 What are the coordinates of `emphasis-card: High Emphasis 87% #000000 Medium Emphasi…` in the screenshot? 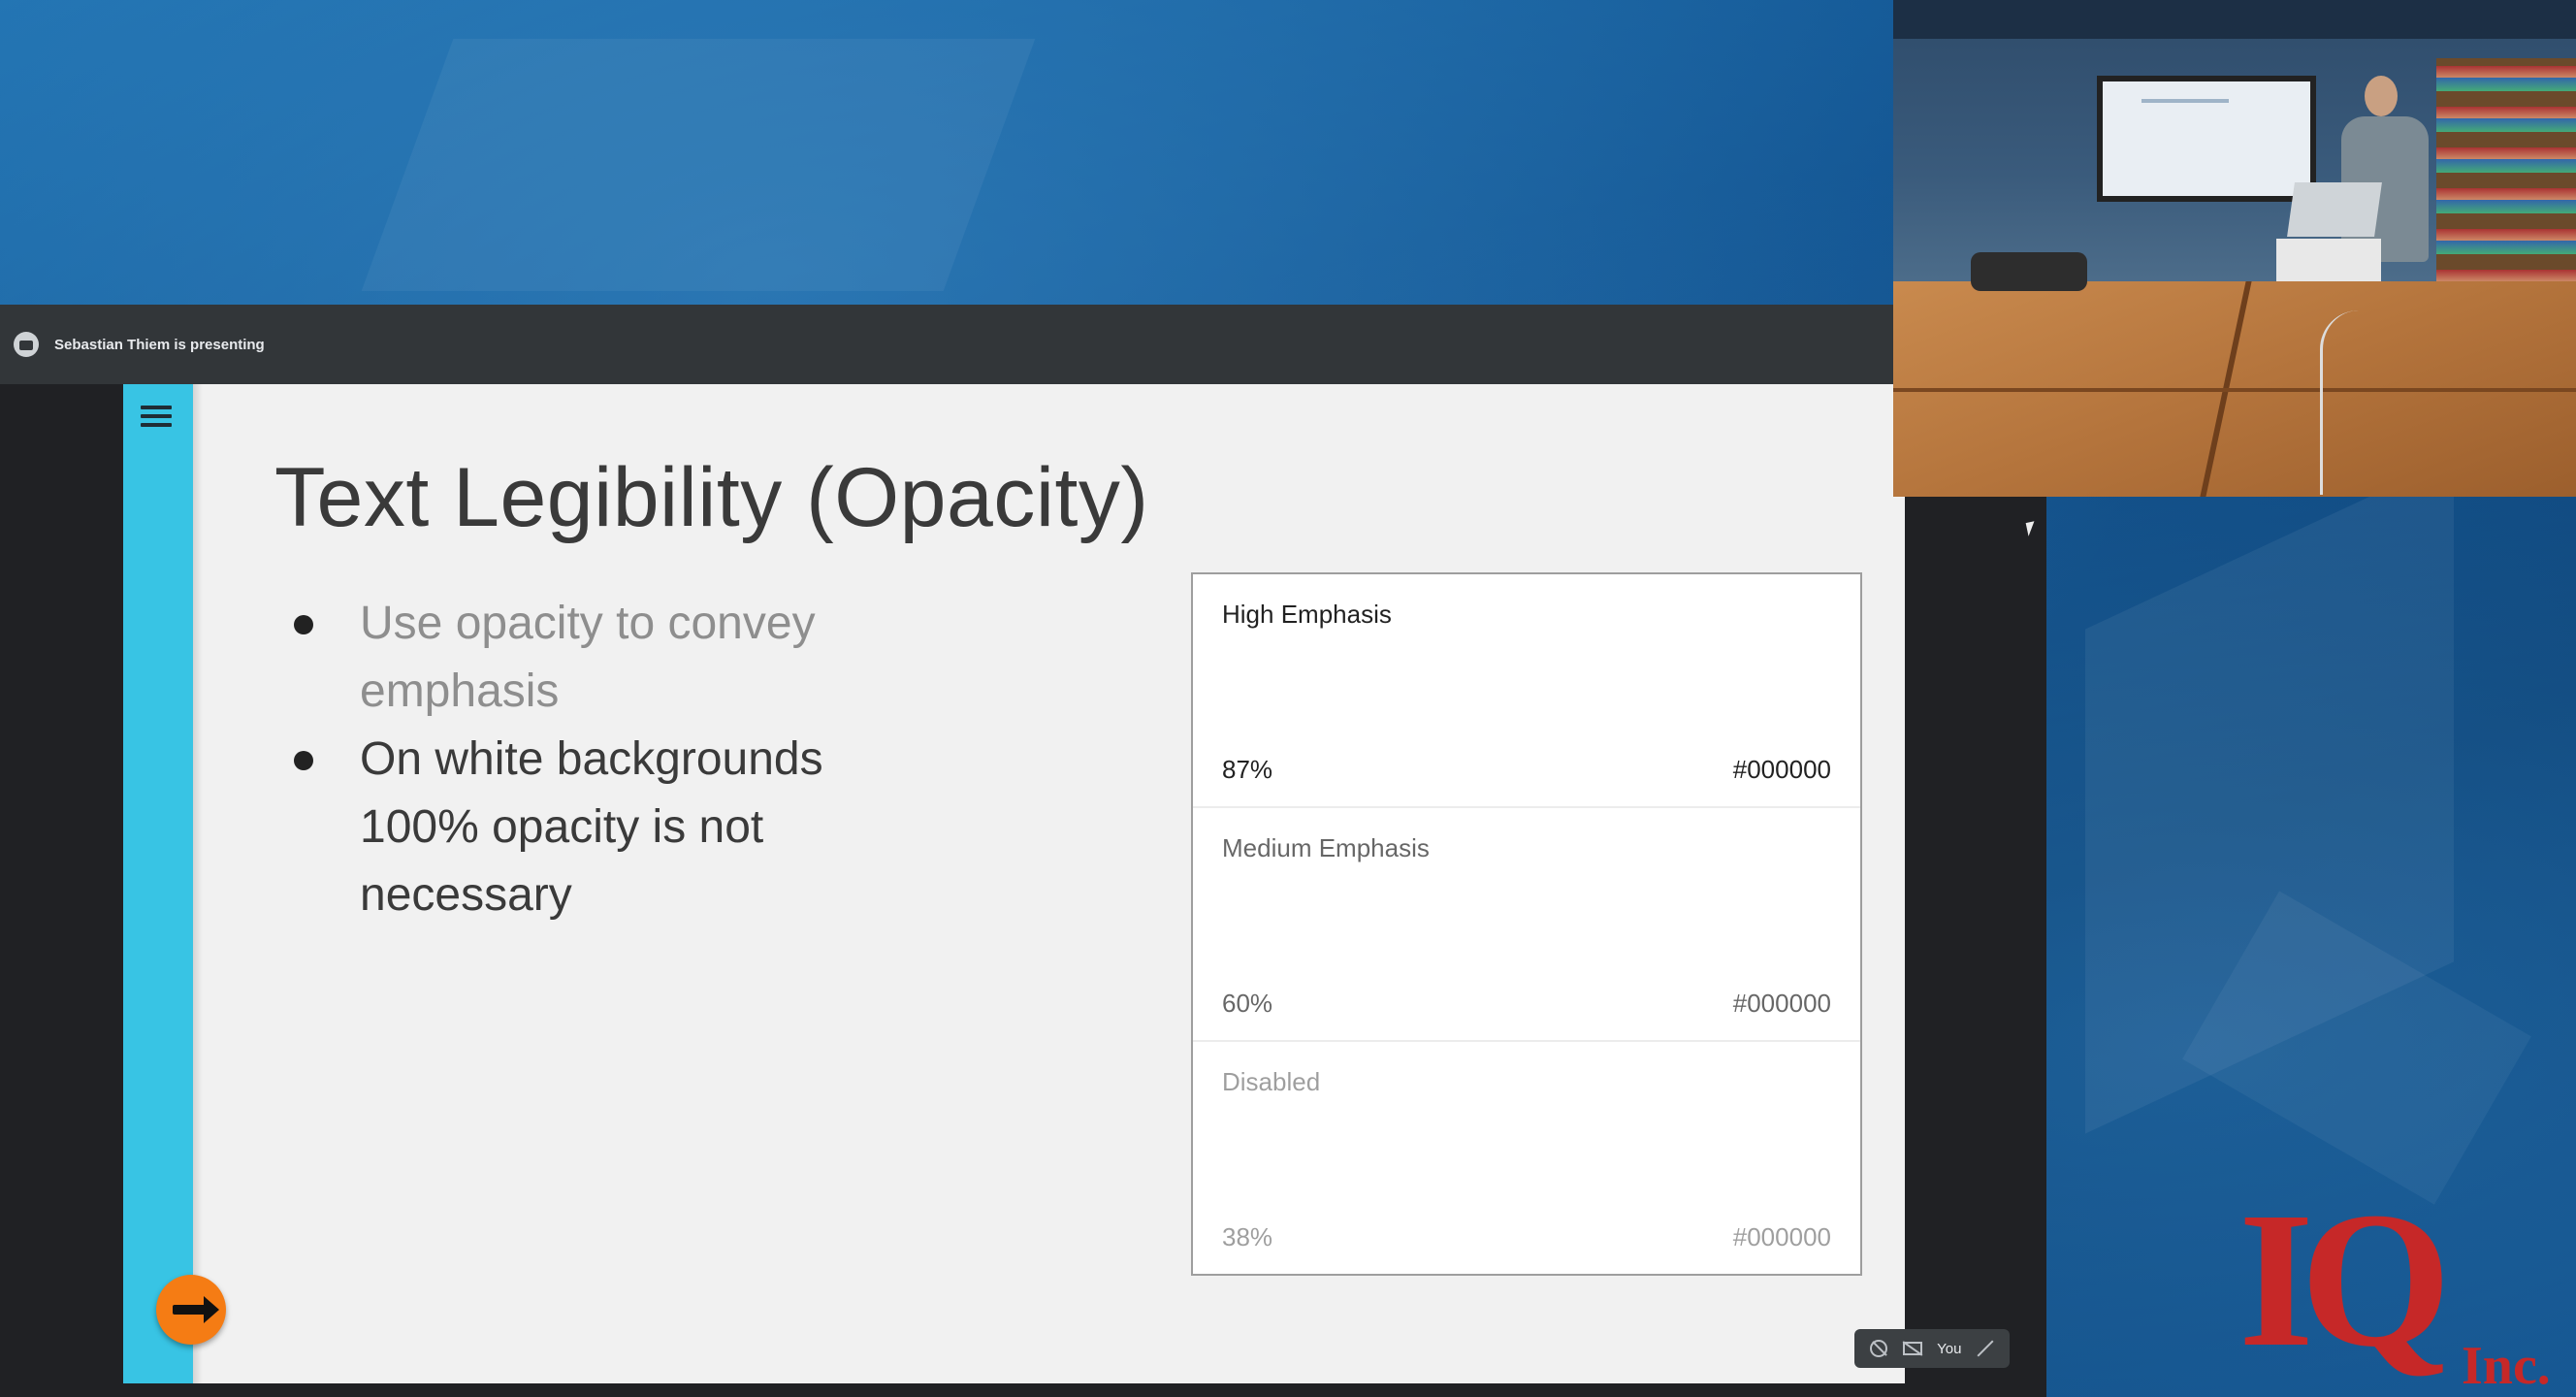 It's located at (1526, 924).